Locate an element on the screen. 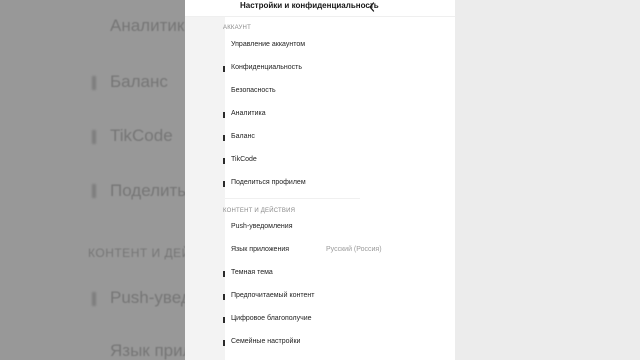  row-analytics: Аналитика is located at coordinates (340, 115).